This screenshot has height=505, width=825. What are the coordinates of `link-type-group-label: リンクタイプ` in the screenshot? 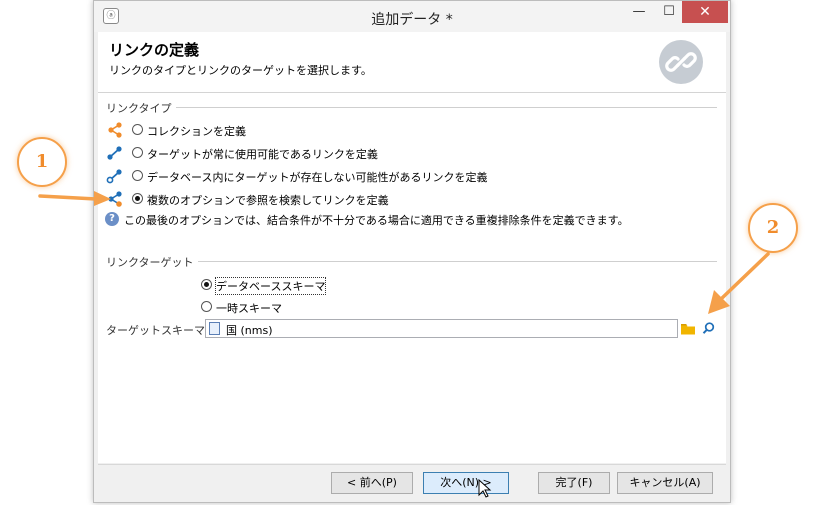 It's located at (141, 108).